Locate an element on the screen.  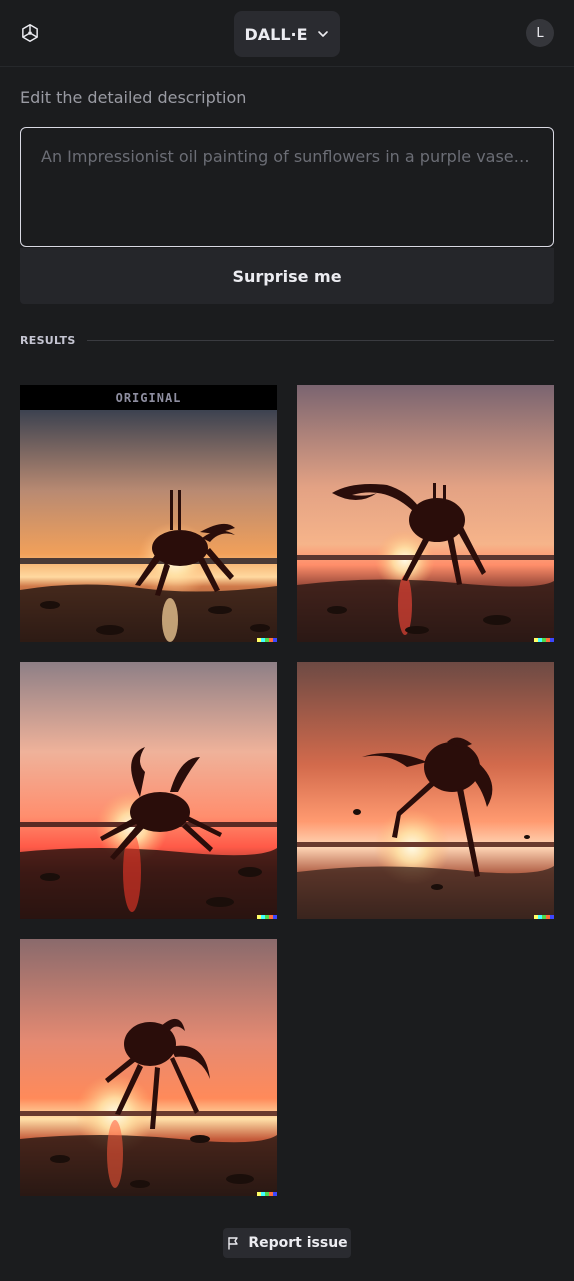
report-issue-label: Report issue is located at coordinates (298, 1243).